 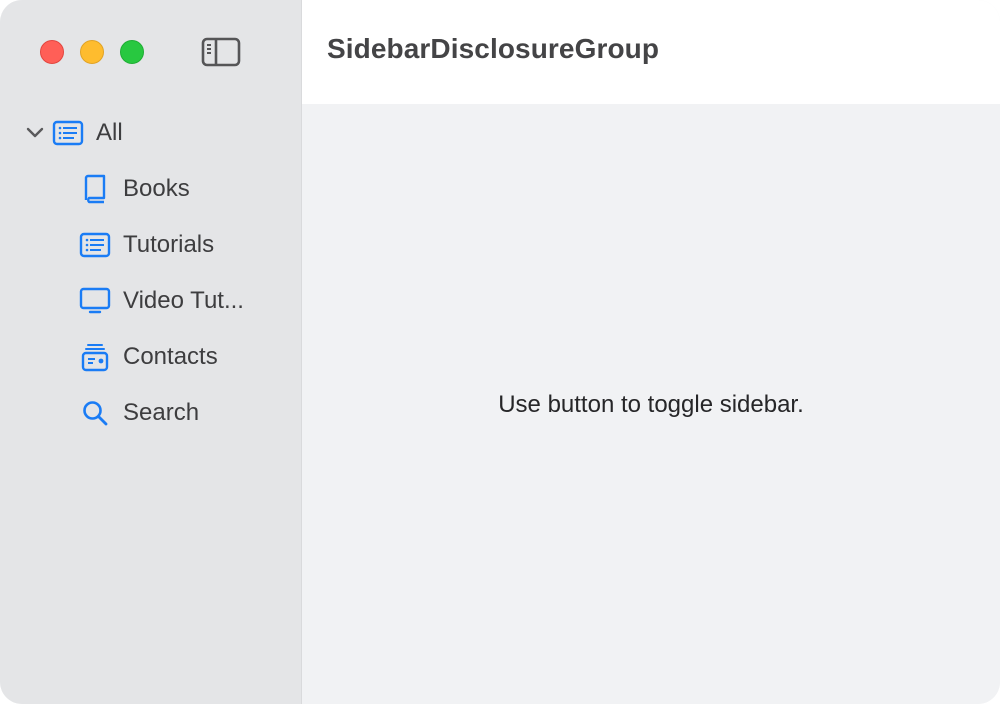 What do you see at coordinates (95, 357) in the screenshot?
I see `contacts-card-stack-icon` at bounding box center [95, 357].